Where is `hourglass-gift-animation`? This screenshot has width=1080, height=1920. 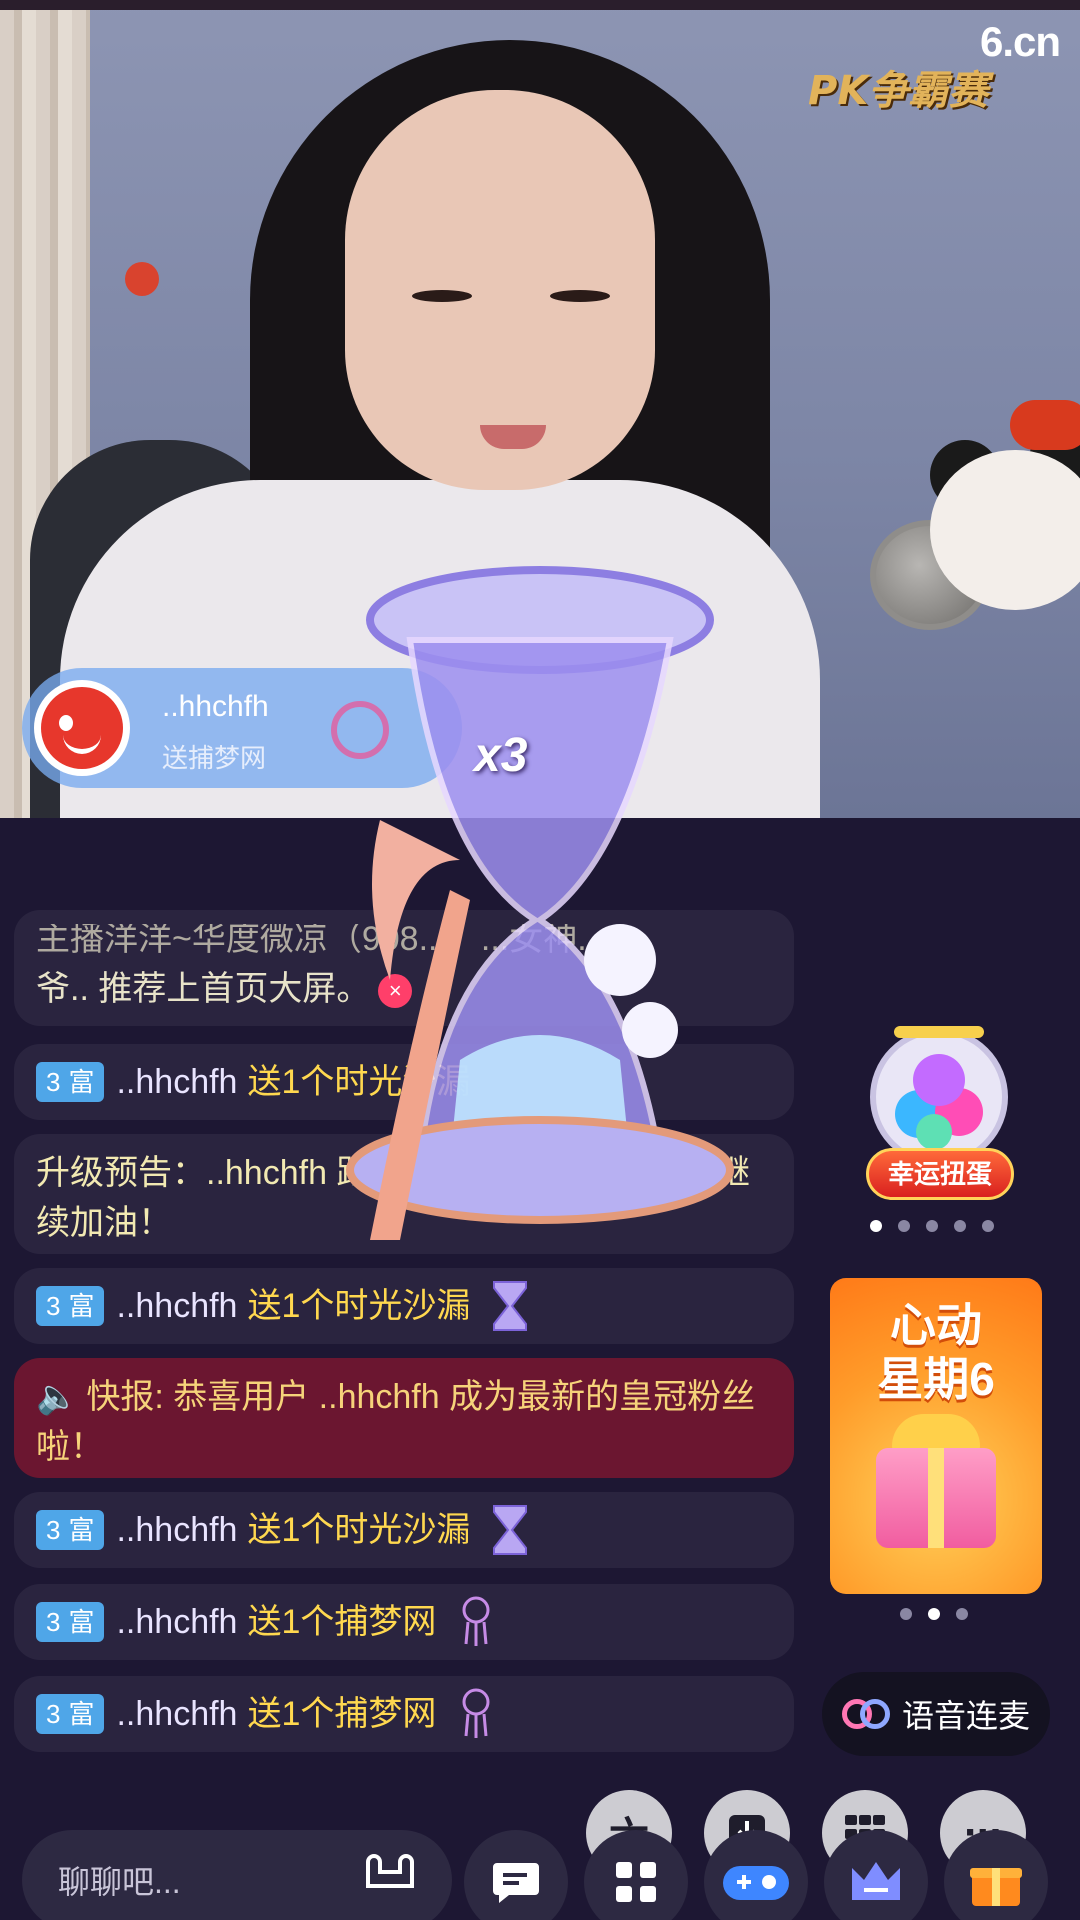 hourglass-gift-animation is located at coordinates (532, 903).